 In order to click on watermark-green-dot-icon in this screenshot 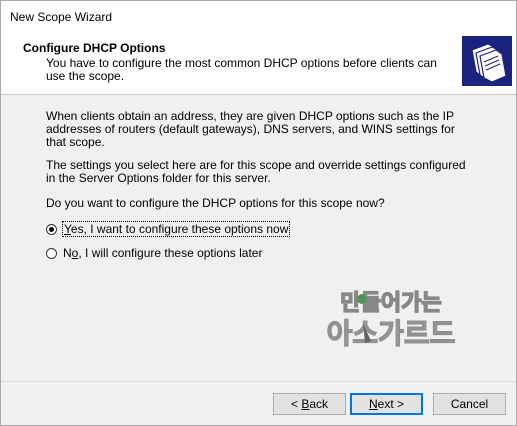, I will do `click(362, 299)`.